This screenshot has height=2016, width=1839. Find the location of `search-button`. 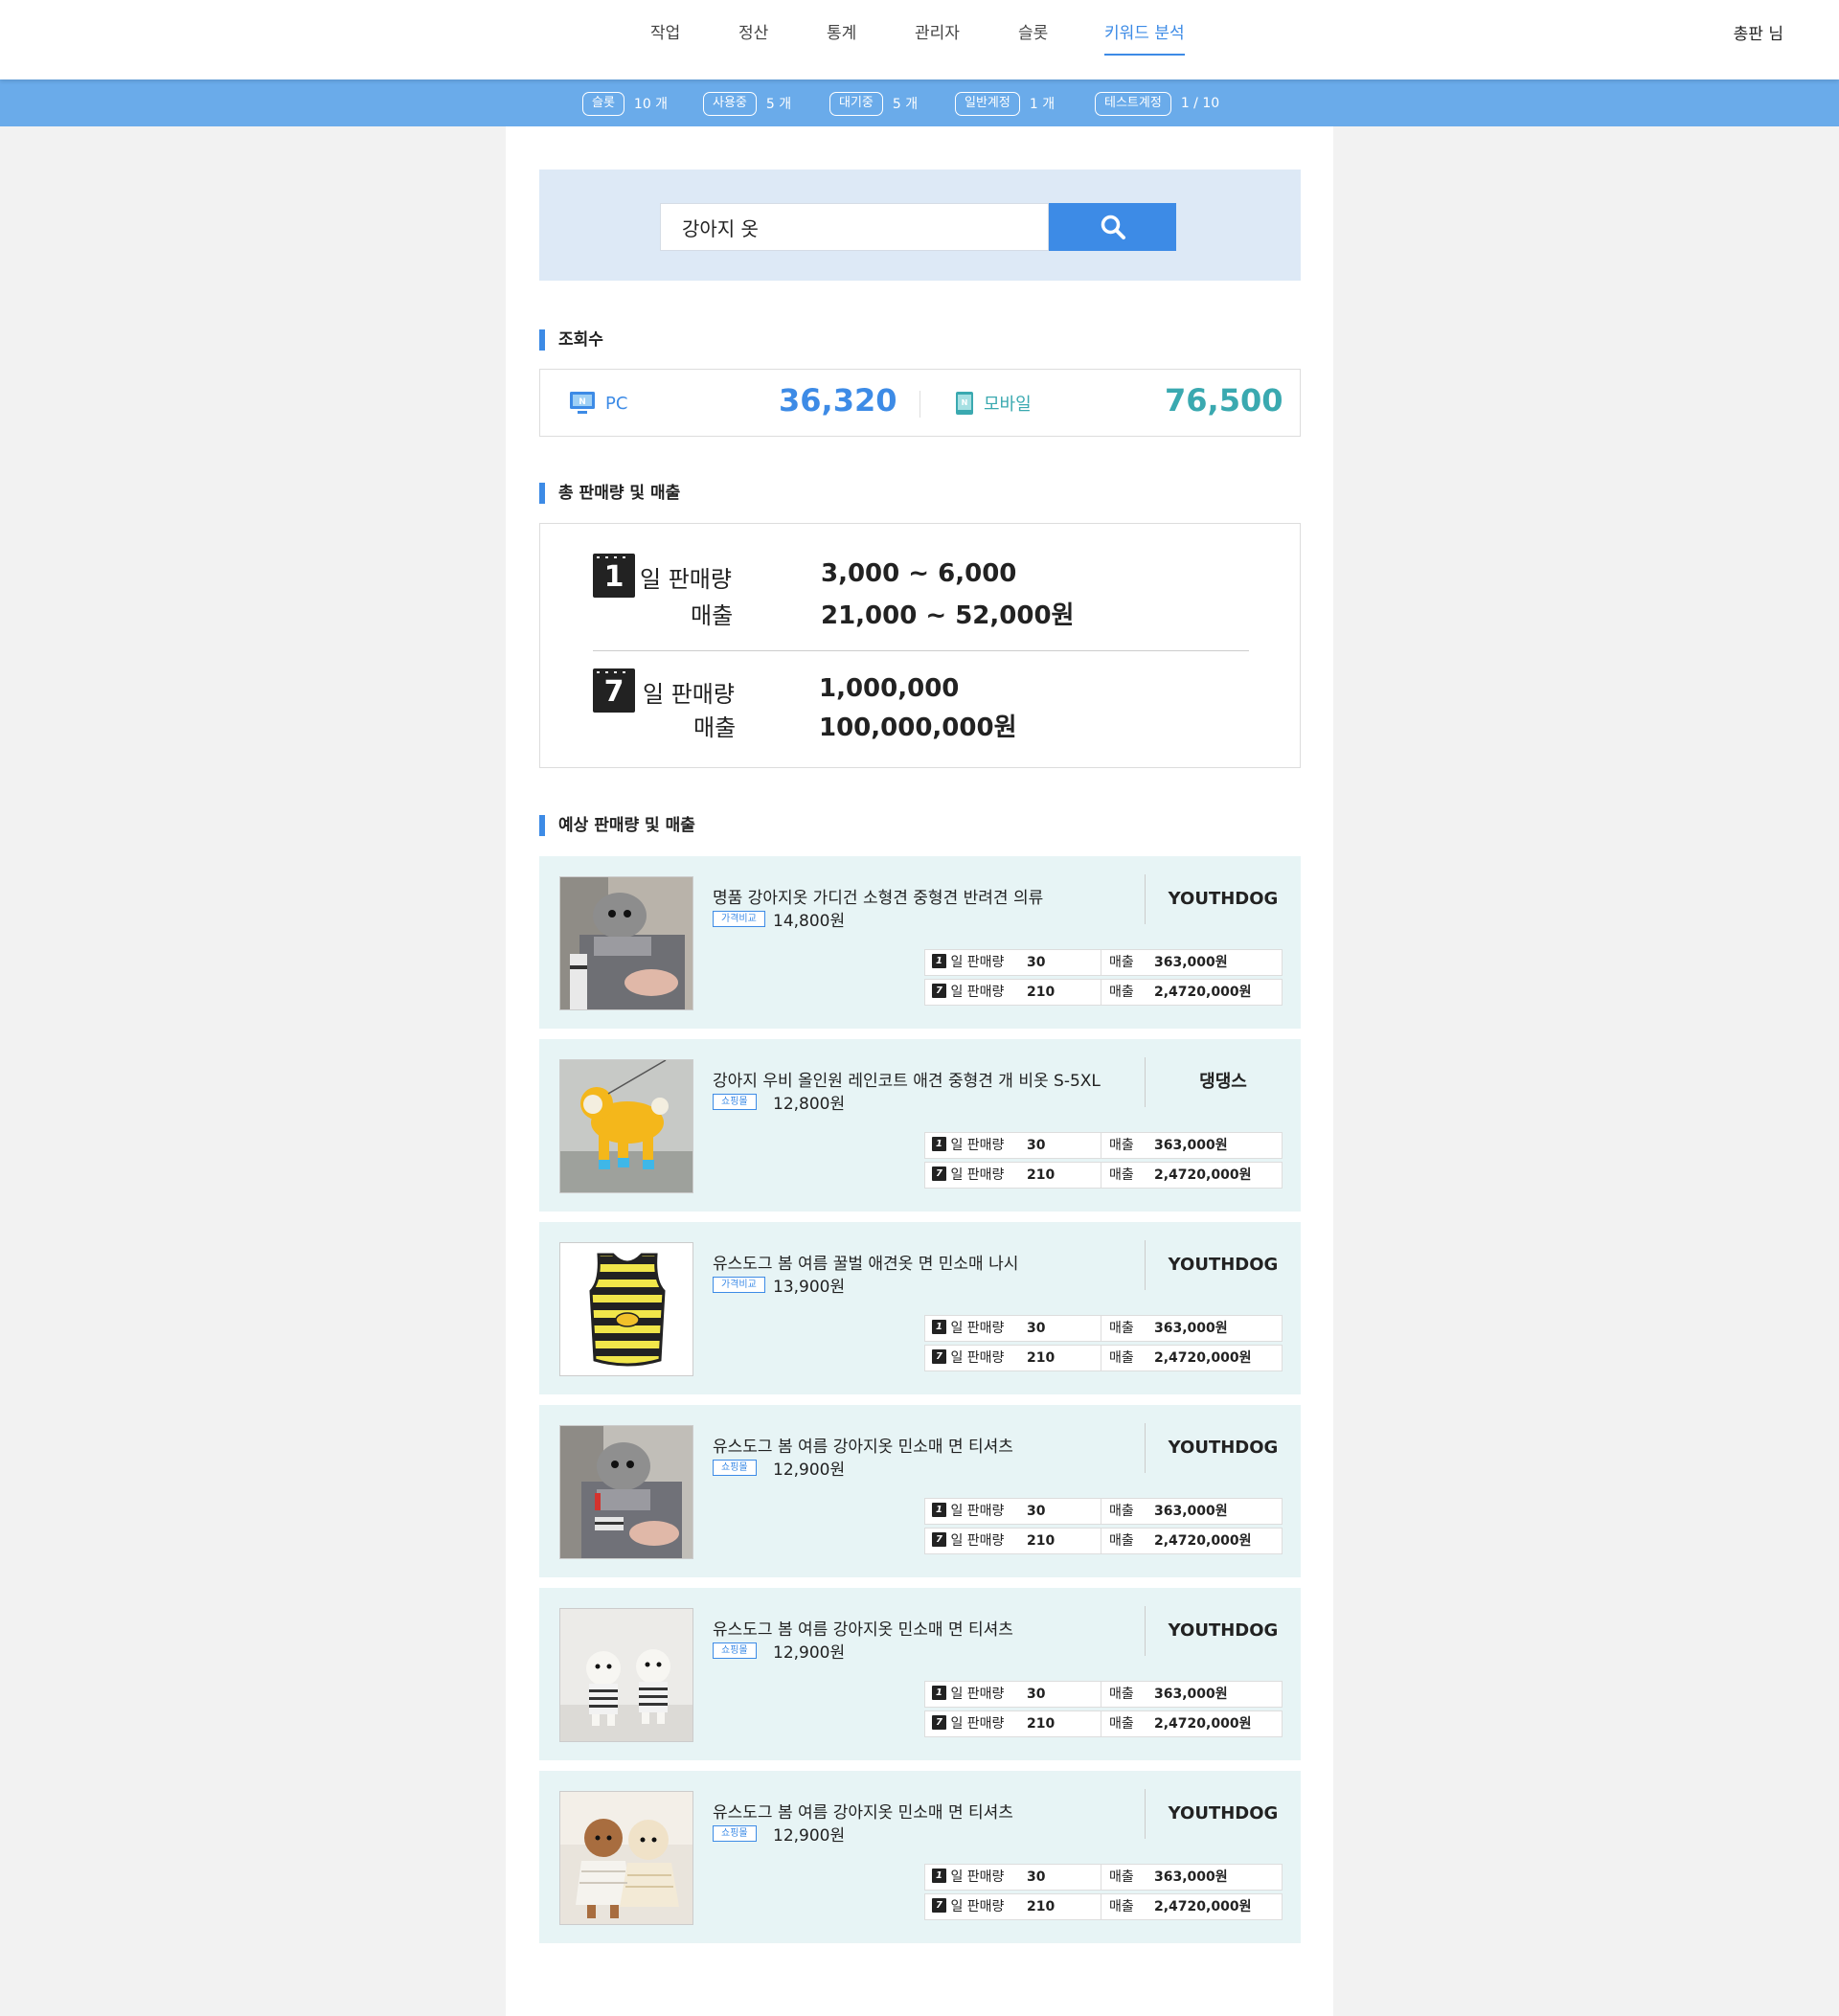

search-button is located at coordinates (1112, 227).